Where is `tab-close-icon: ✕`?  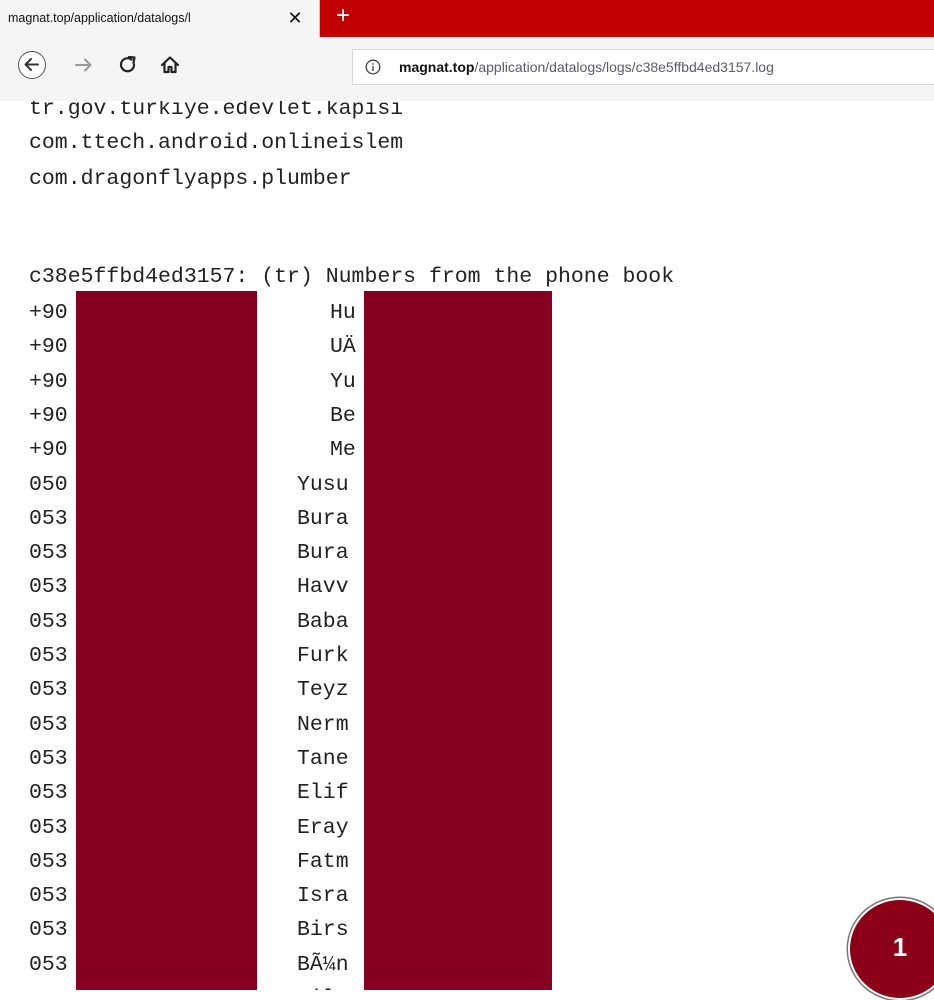
tab-close-icon: ✕ is located at coordinates (295, 18).